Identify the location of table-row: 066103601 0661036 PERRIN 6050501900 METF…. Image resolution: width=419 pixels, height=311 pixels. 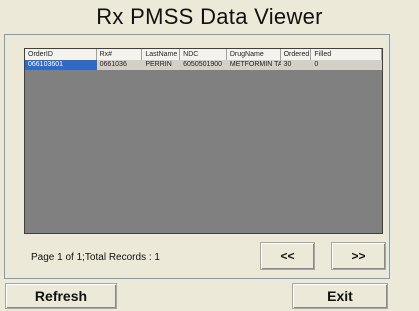
(203, 65).